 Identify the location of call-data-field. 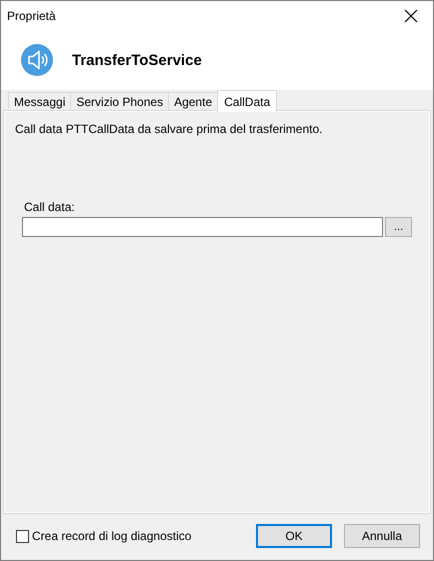
(203, 227).